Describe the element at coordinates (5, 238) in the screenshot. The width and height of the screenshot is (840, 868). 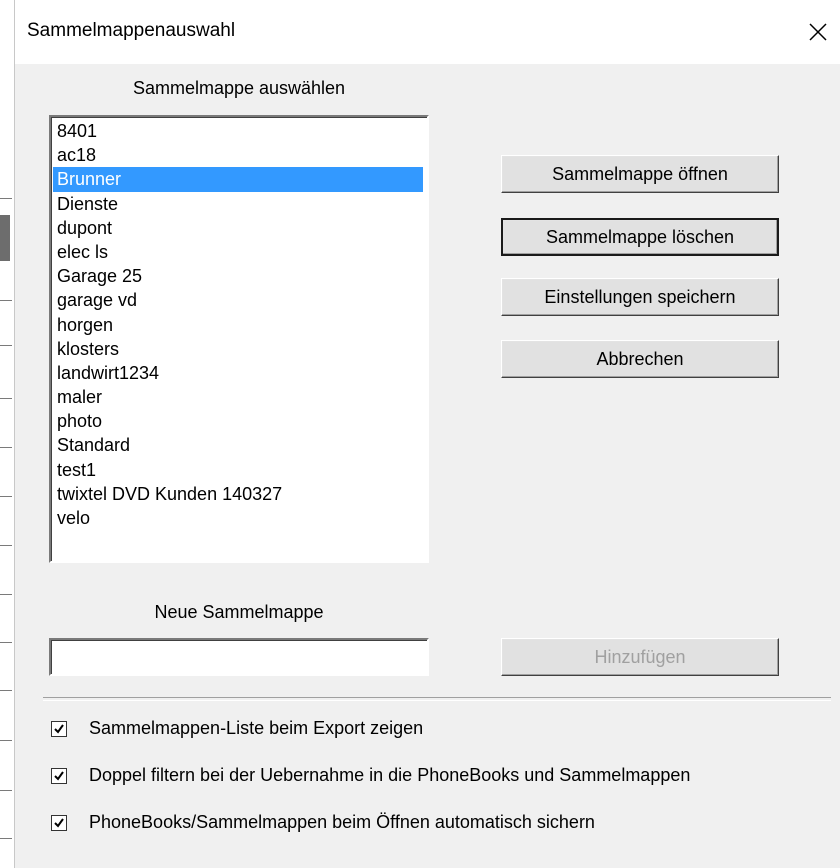
I see `scroll-thumb` at that location.